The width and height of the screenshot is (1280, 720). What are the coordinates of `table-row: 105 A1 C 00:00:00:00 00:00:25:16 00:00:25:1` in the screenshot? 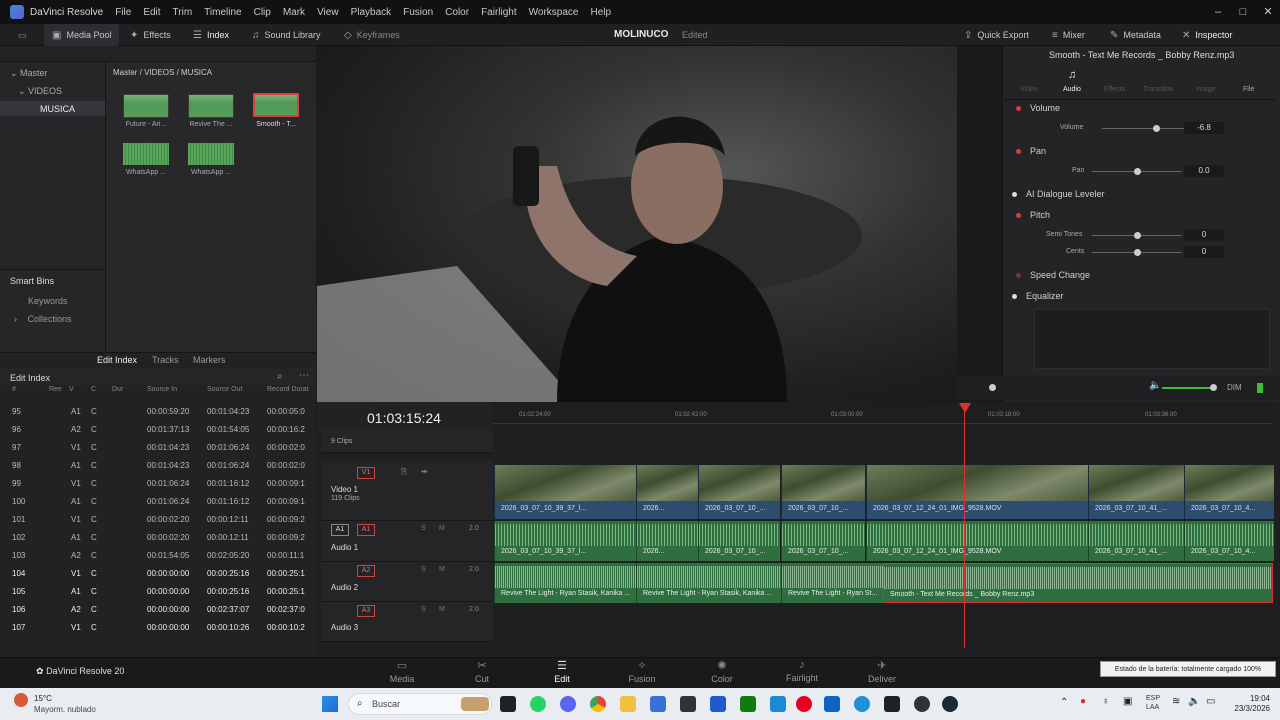 It's located at (158, 591).